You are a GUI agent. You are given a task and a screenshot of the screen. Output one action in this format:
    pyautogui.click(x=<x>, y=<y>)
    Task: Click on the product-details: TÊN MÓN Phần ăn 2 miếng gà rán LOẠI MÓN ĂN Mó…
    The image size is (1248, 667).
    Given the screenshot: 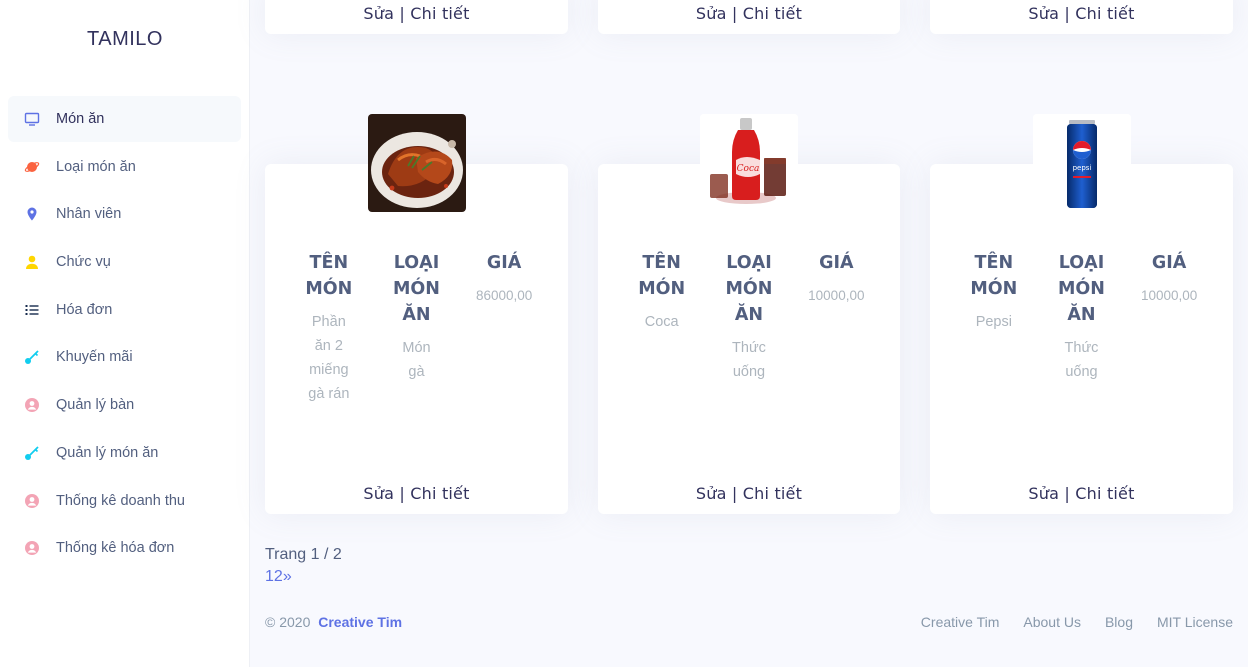 What is the action you would take?
    pyautogui.click(x=416, y=328)
    